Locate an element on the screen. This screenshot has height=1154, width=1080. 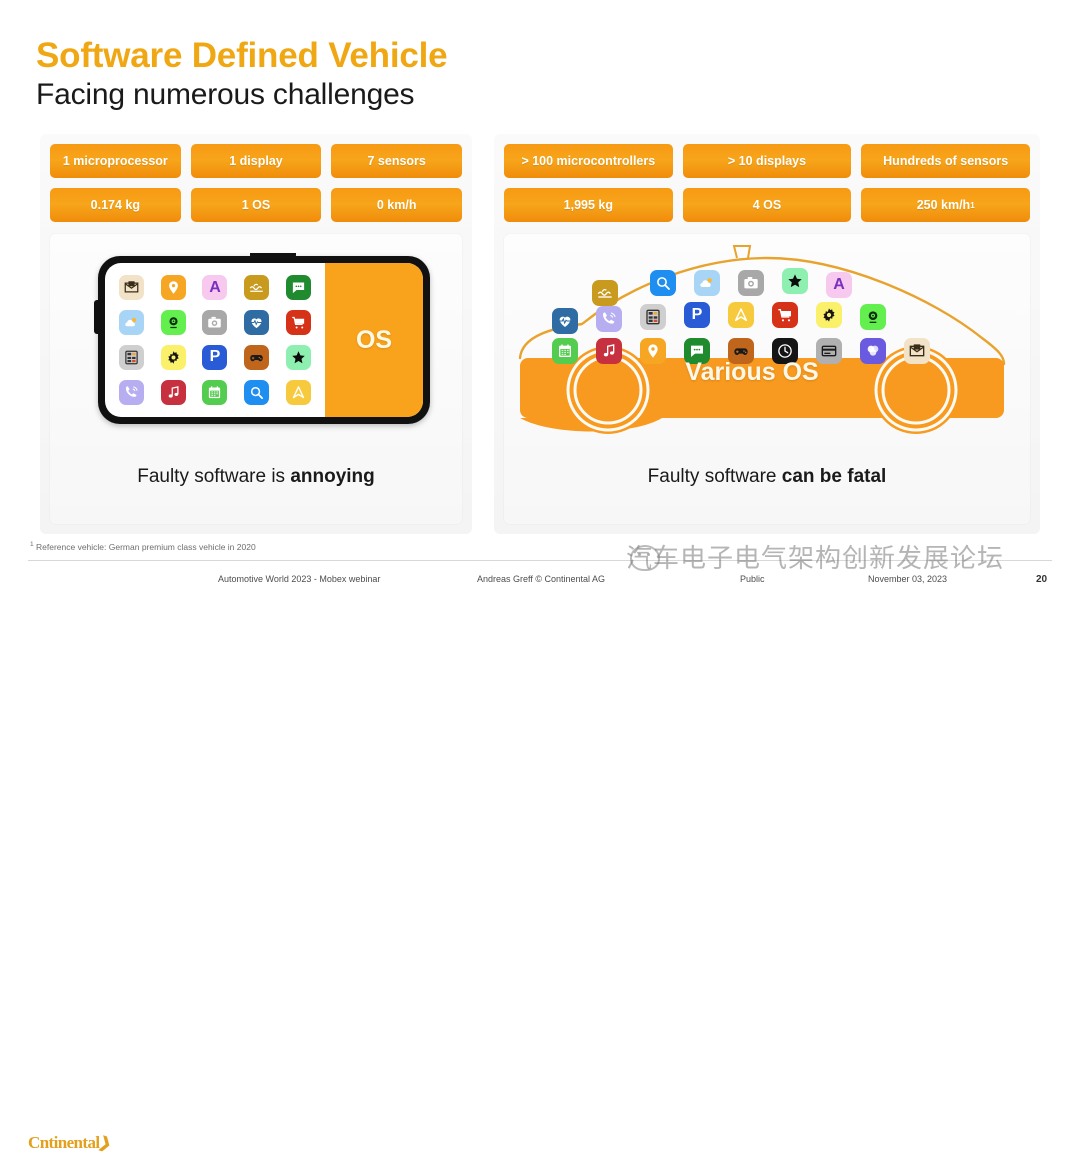
car-app-cluster: AP is located at coordinates (744, 311).